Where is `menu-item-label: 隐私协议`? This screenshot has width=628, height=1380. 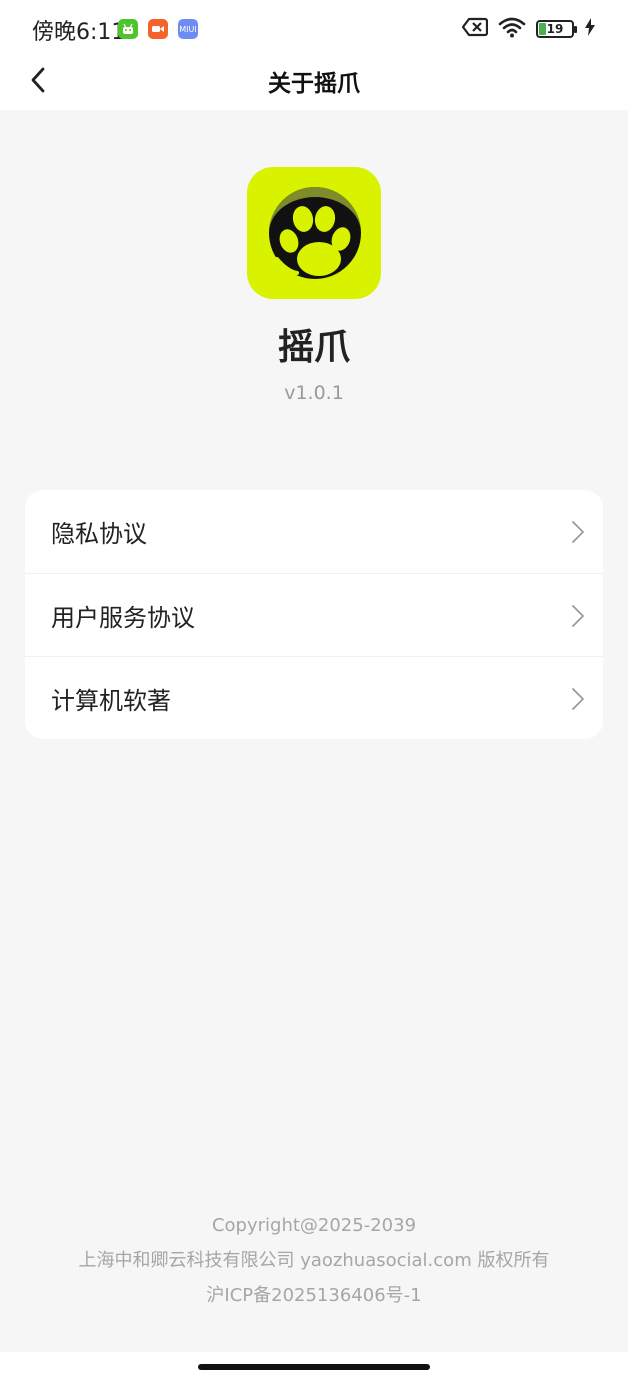
menu-item-label: 隐私协议 is located at coordinates (99, 534).